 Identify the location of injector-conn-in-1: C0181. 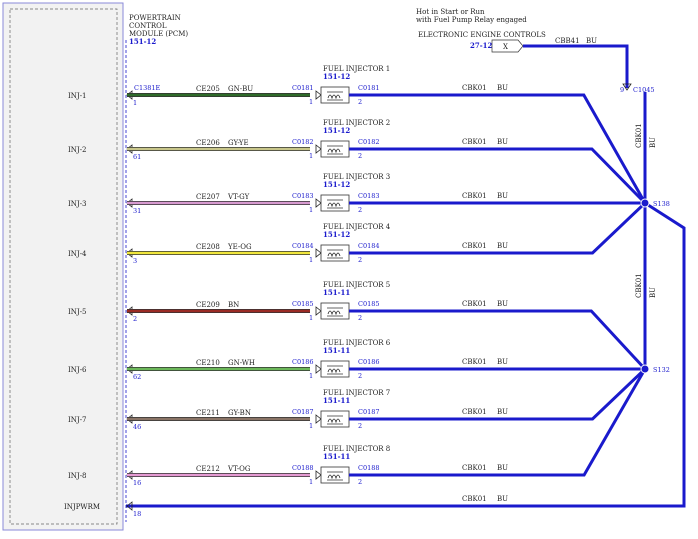
(303, 88).